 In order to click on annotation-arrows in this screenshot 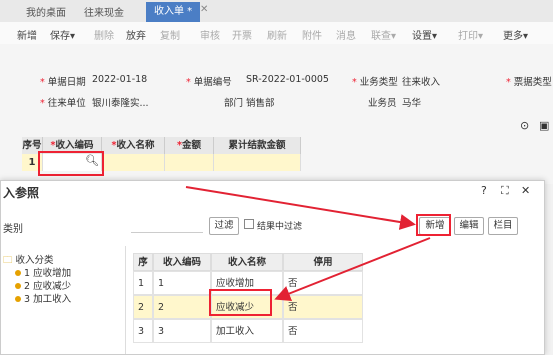, I will do `click(308, 244)`.